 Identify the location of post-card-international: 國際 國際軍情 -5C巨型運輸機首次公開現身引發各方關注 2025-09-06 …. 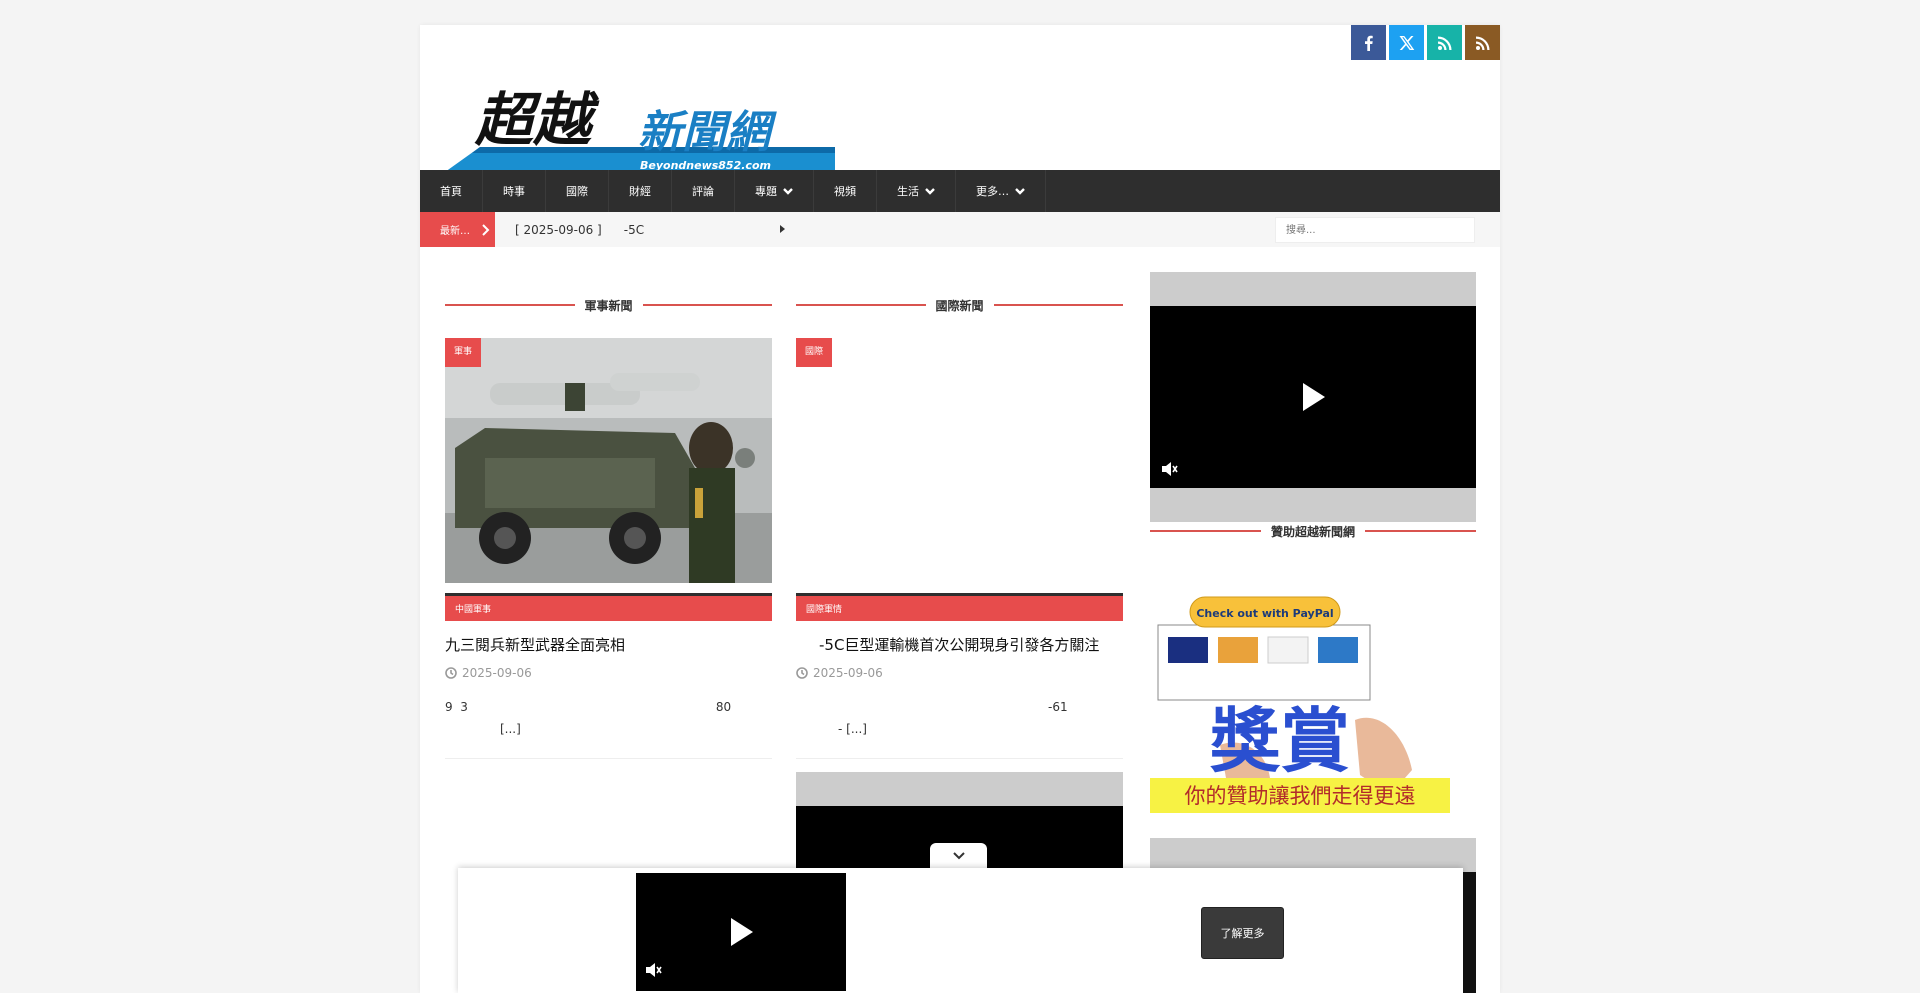
(959, 553).